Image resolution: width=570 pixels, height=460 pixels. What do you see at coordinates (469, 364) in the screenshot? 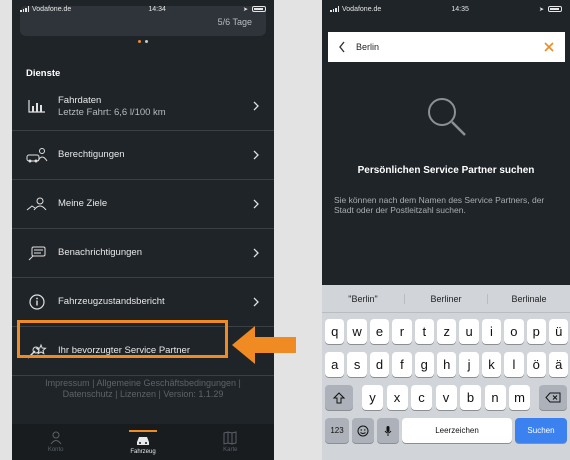
I see `key-j: j` at bounding box center [469, 364].